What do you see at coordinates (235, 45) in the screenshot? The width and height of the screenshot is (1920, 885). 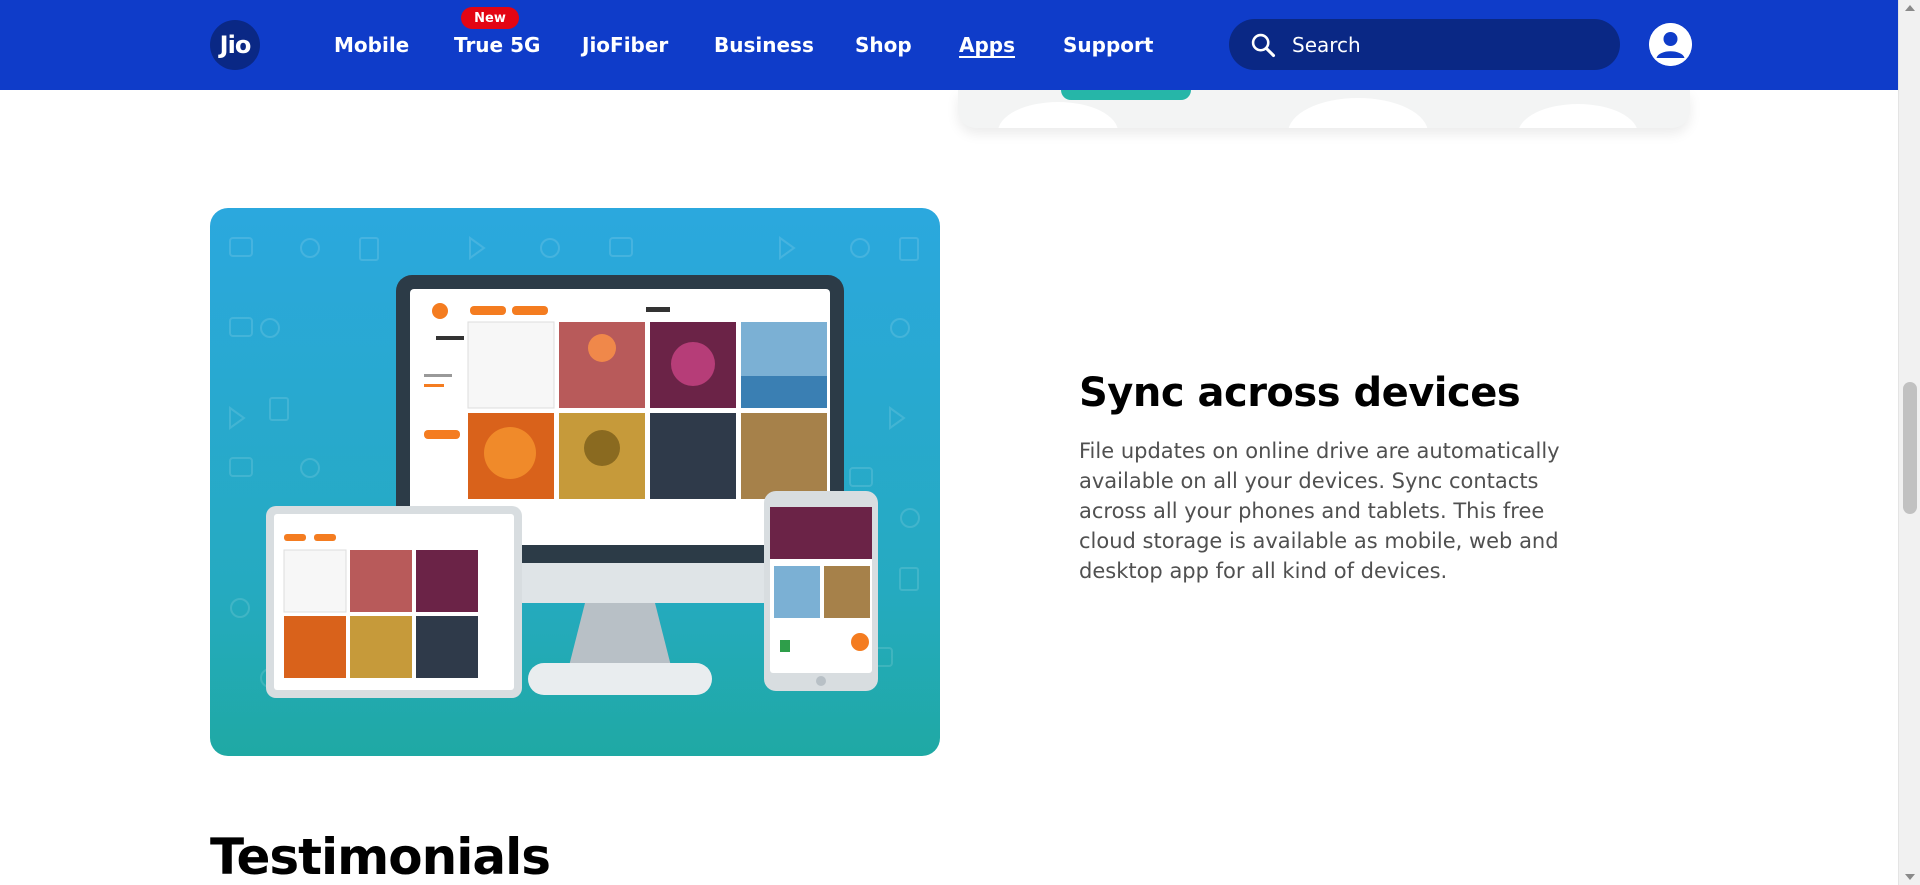 I see `jio-logo: Jio` at bounding box center [235, 45].